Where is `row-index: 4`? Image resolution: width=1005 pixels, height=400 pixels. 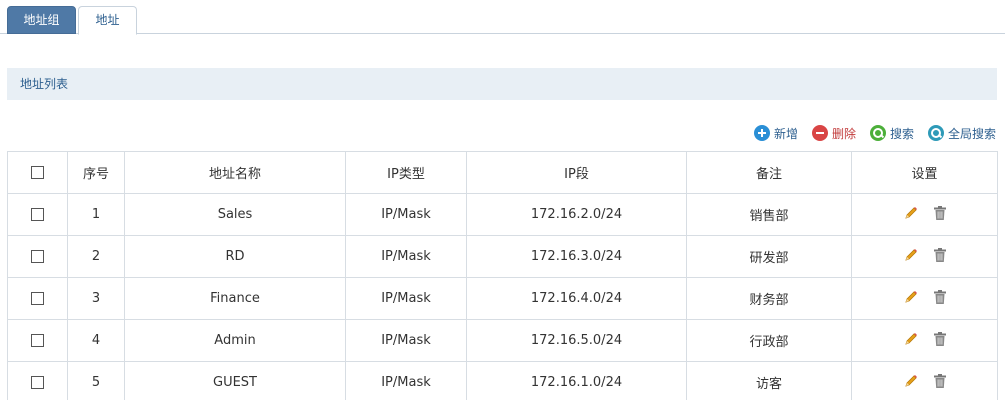 row-index: 4 is located at coordinates (96, 340).